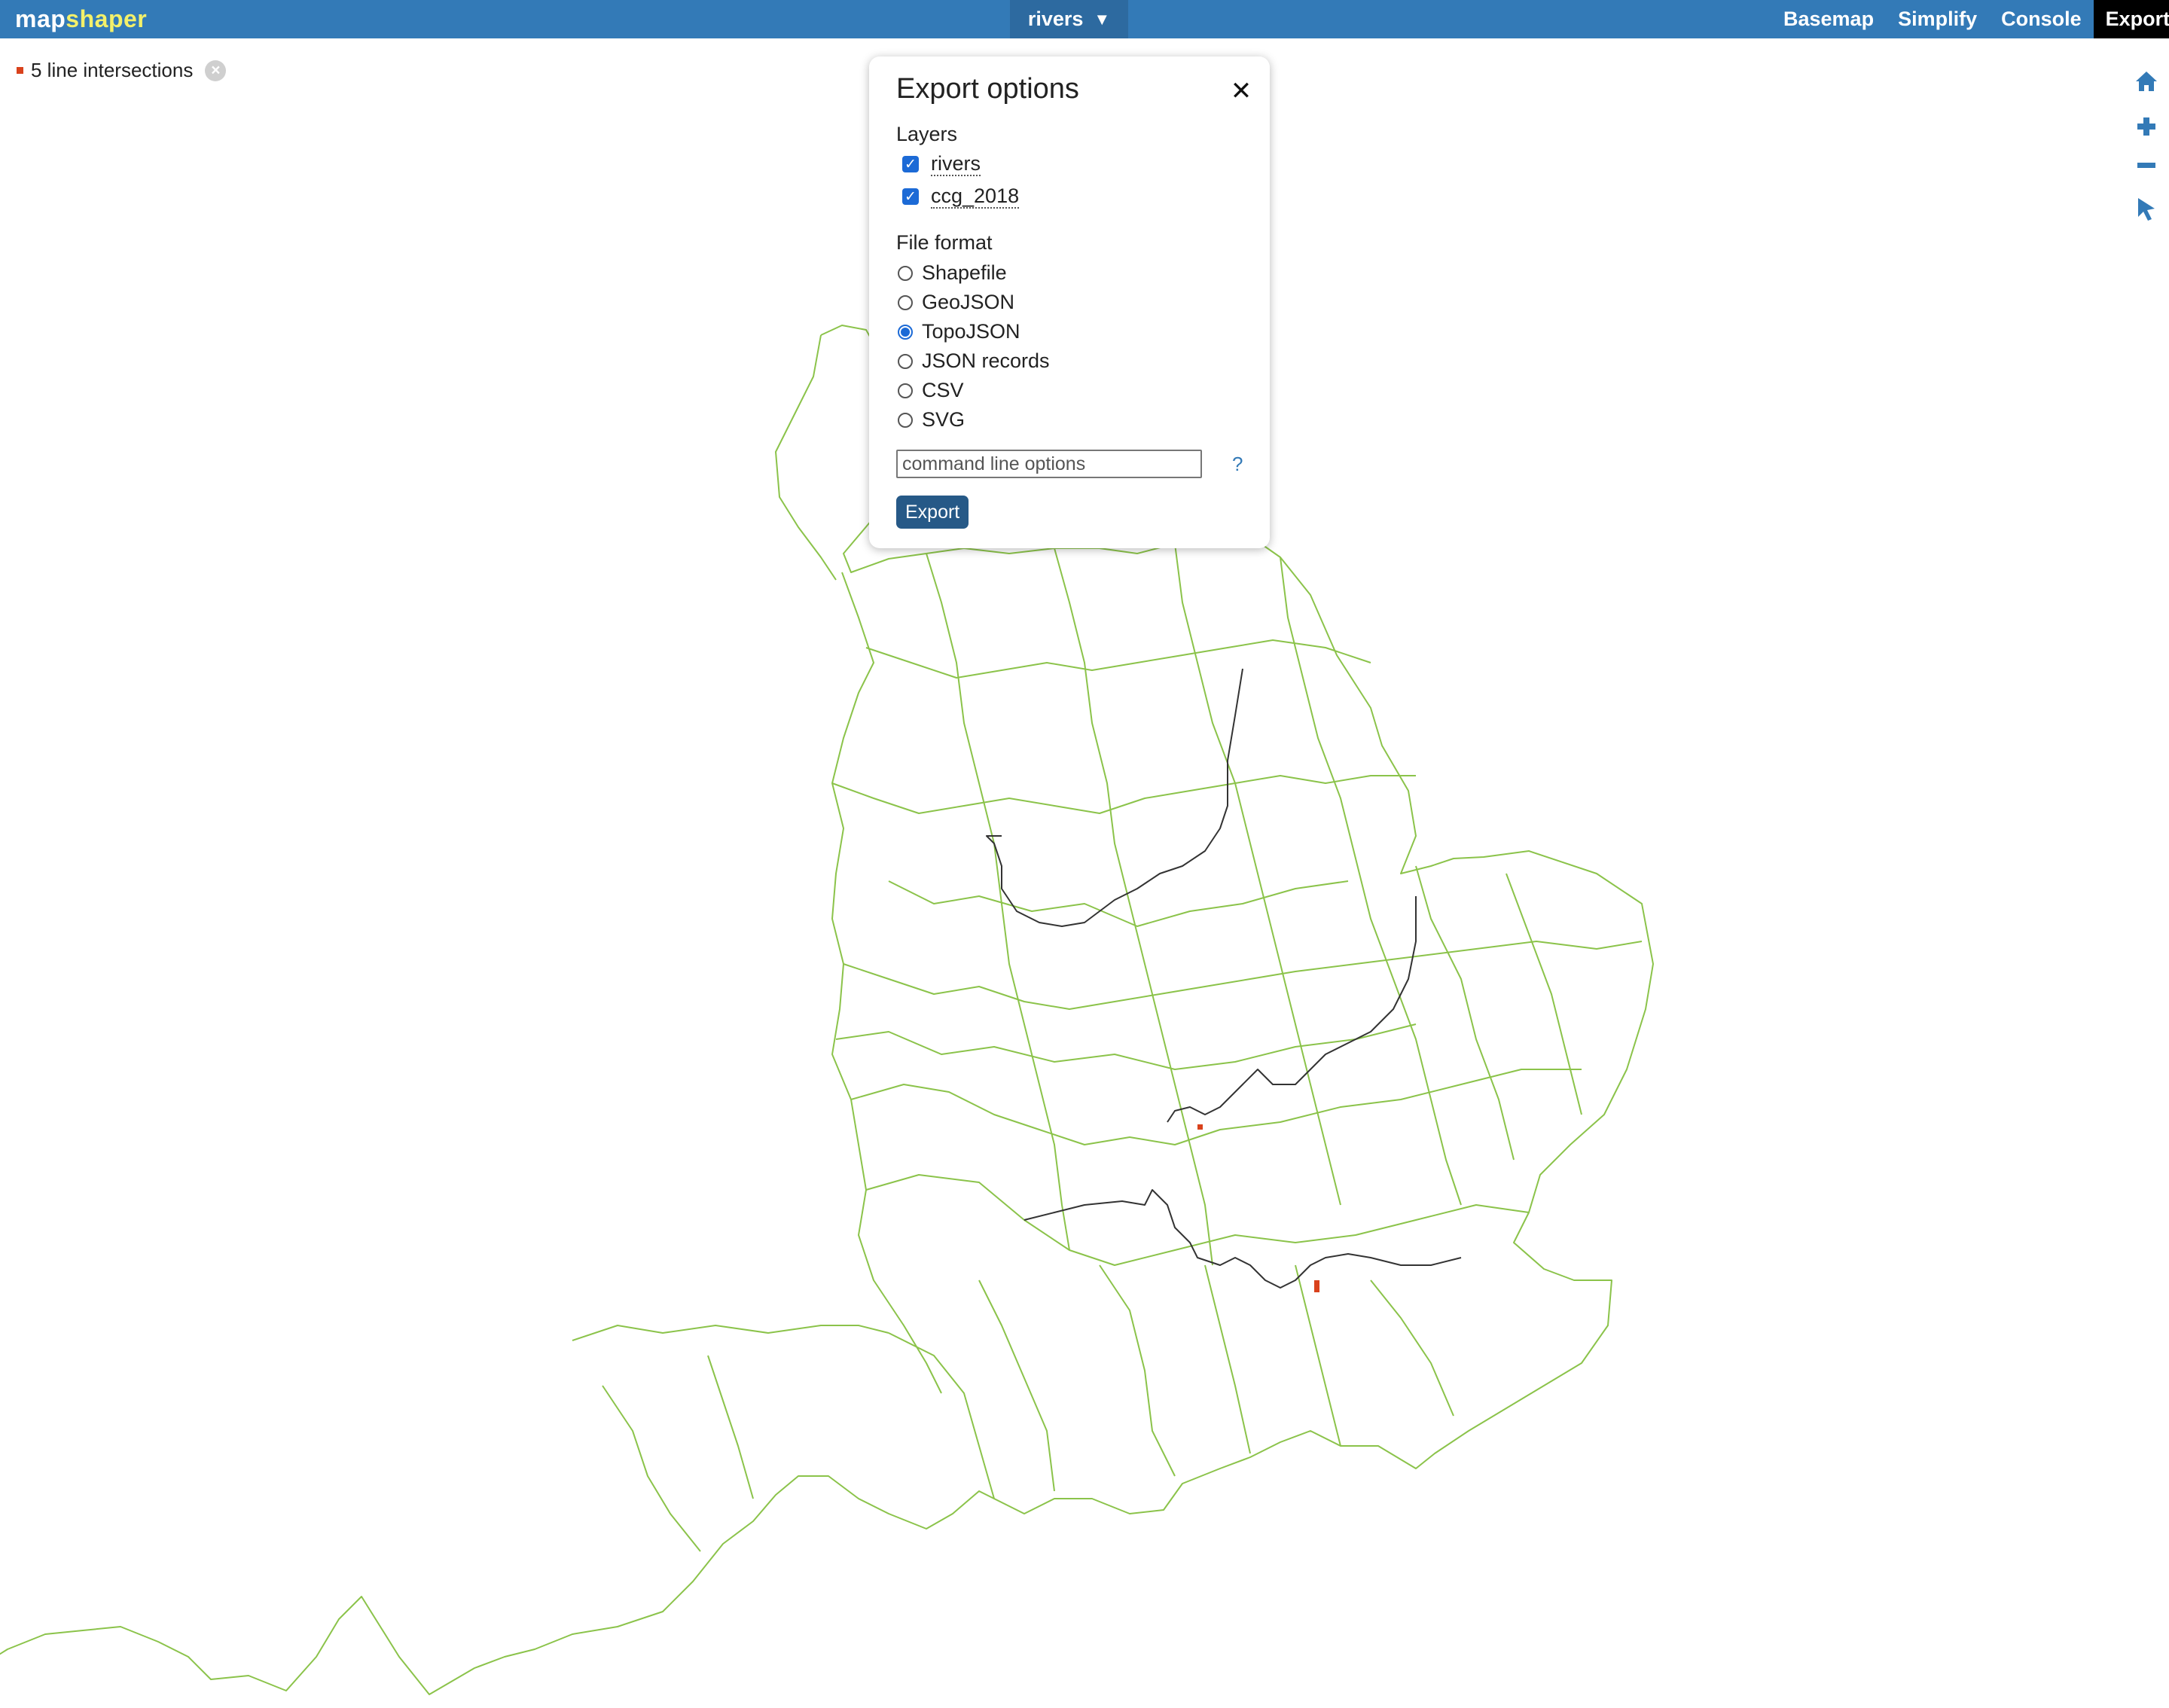 This screenshot has height=1708, width=2169. I want to click on zoom-in-button, so click(2146, 126).